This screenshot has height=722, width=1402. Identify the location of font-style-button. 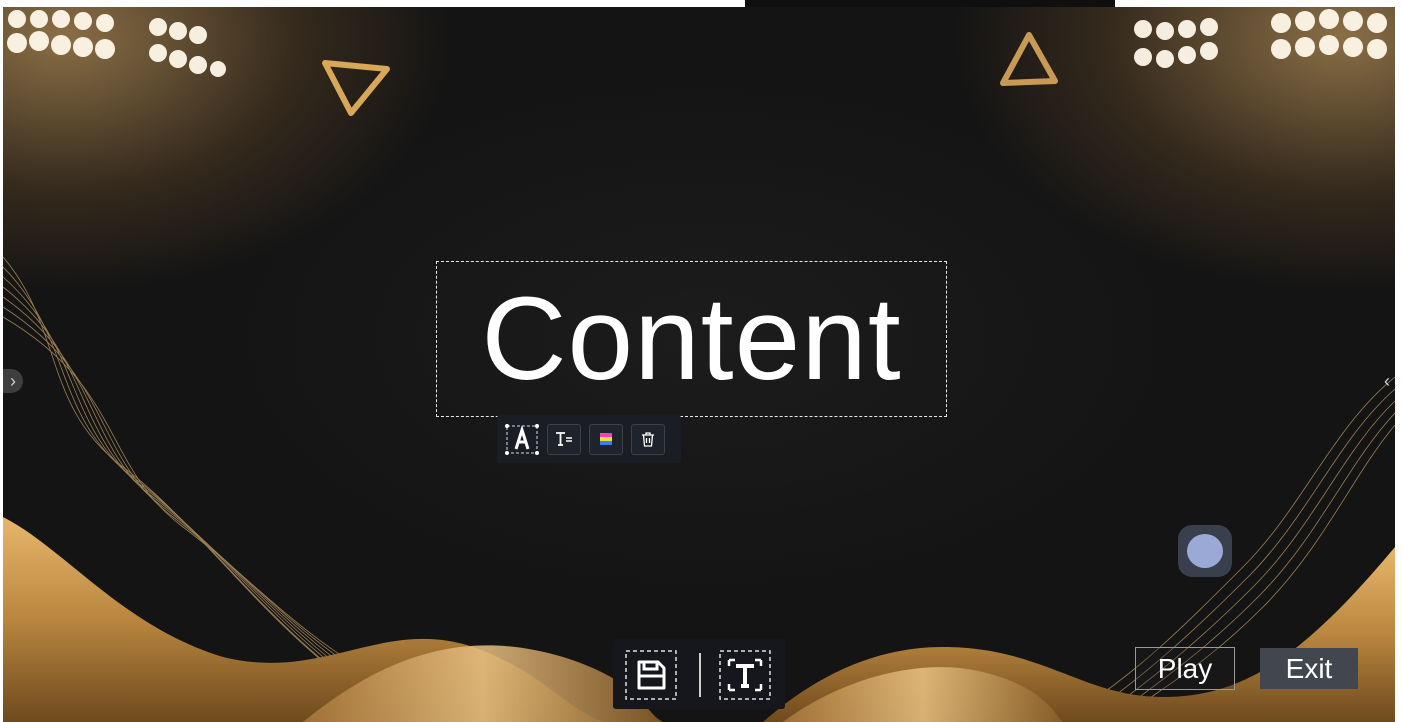
(522, 439).